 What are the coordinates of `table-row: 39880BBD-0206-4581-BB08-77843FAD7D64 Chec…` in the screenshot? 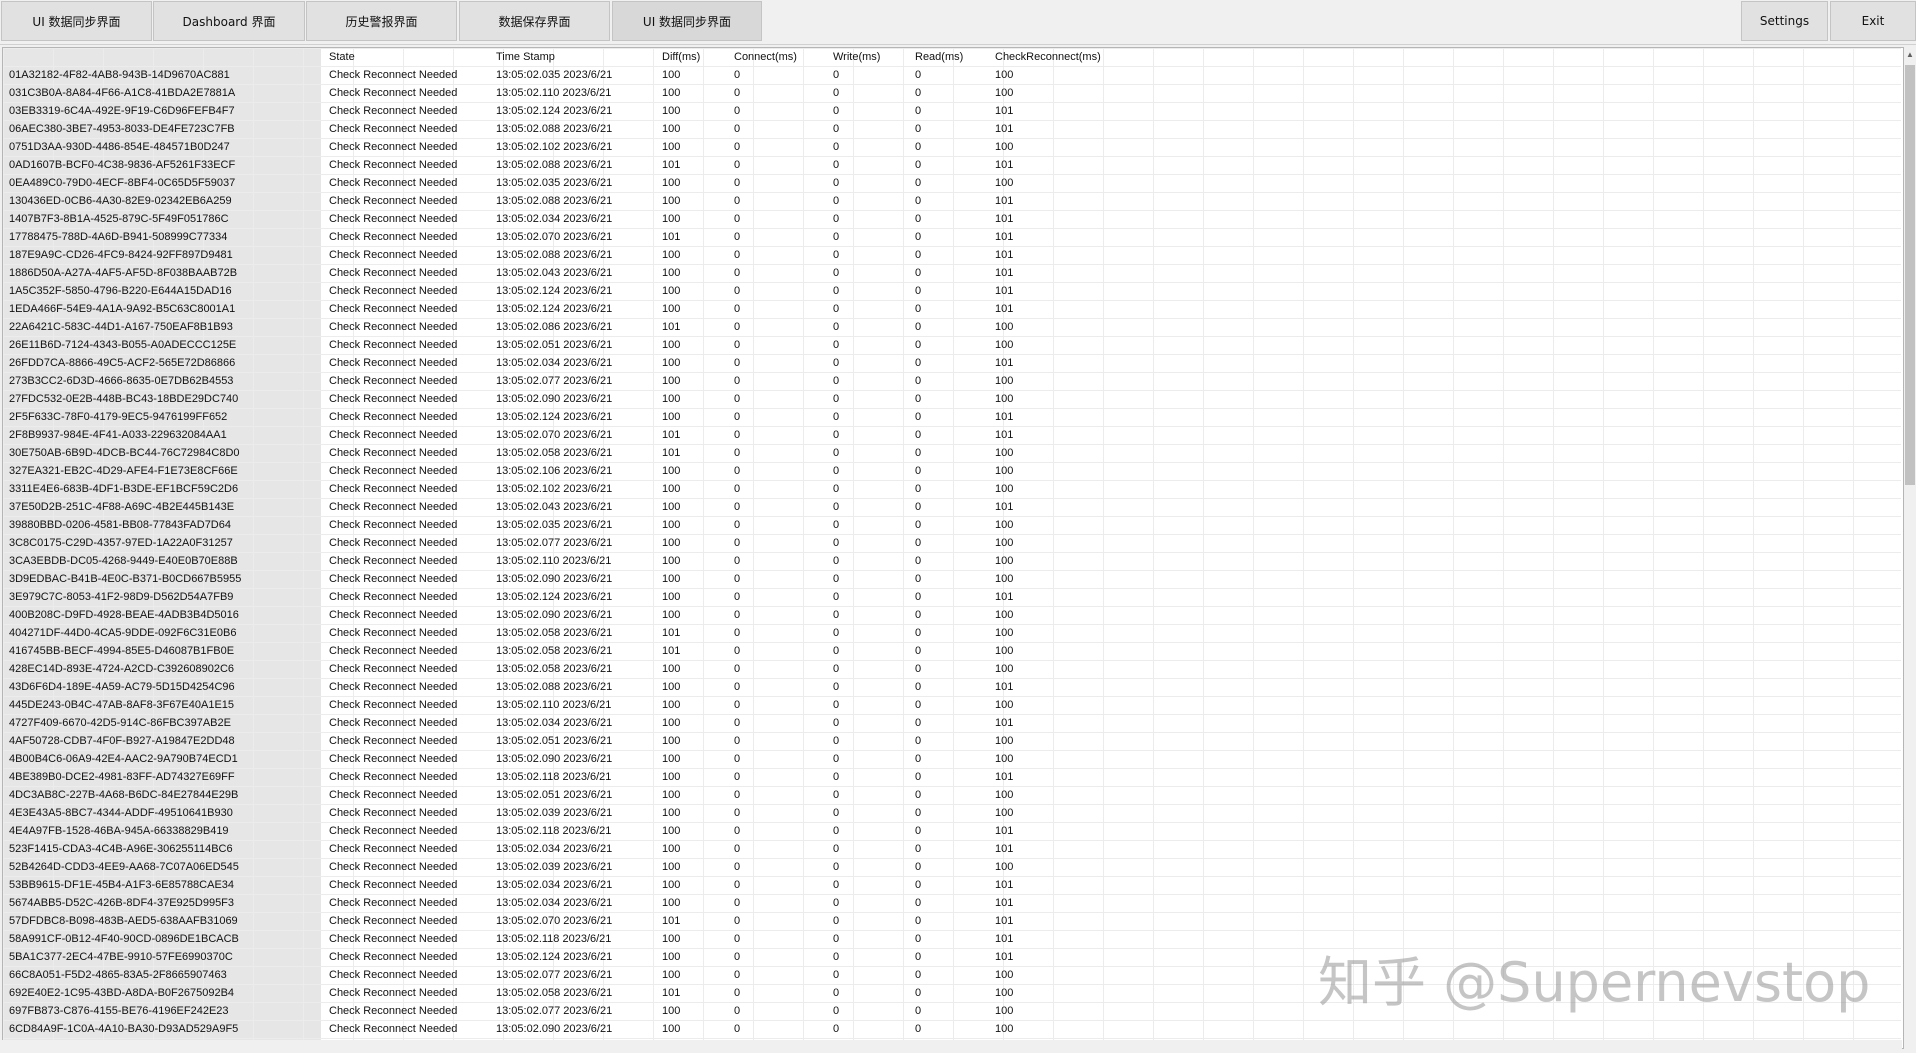 It's located at (952, 525).